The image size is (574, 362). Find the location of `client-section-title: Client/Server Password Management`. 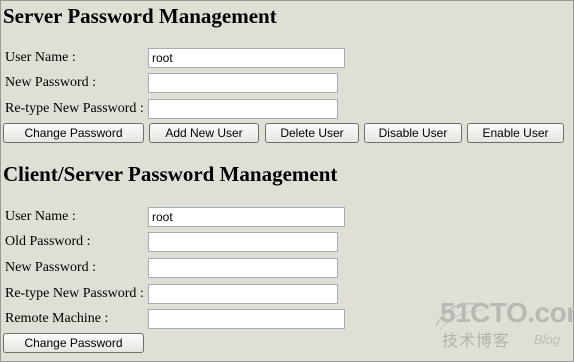

client-section-title: Client/Server Password Management is located at coordinates (170, 174).